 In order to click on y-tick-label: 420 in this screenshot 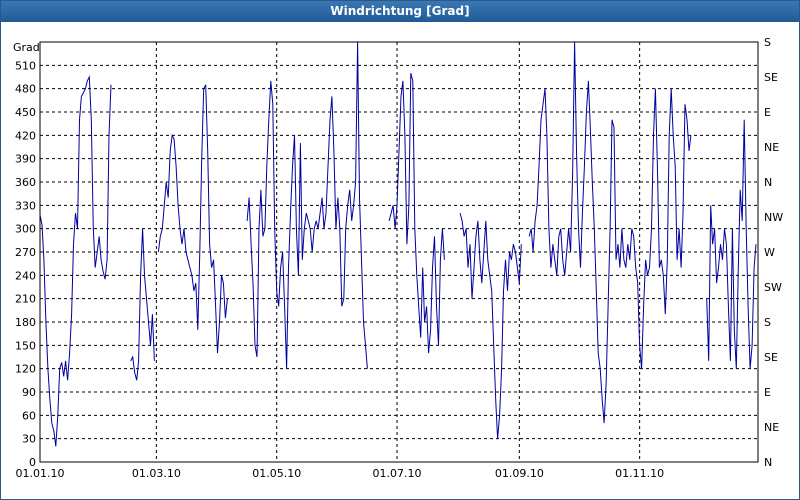, I will do `click(25, 135)`.